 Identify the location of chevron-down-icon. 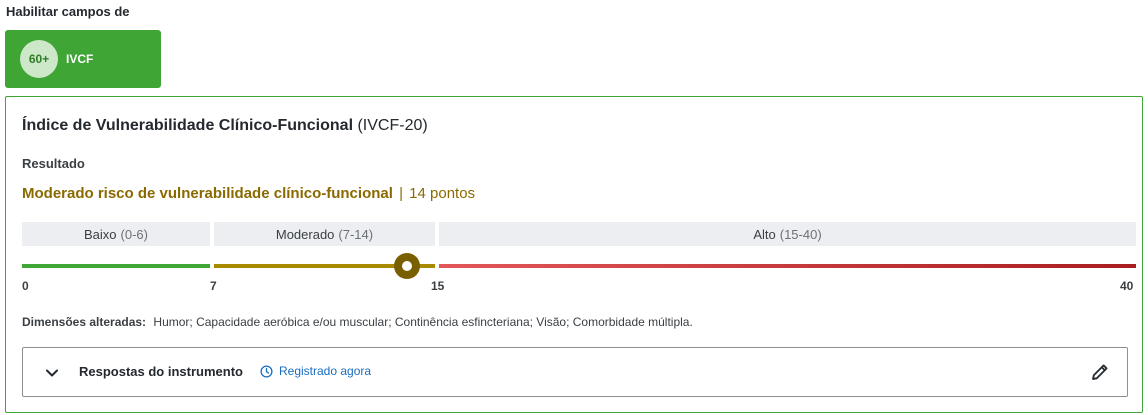
(52, 373).